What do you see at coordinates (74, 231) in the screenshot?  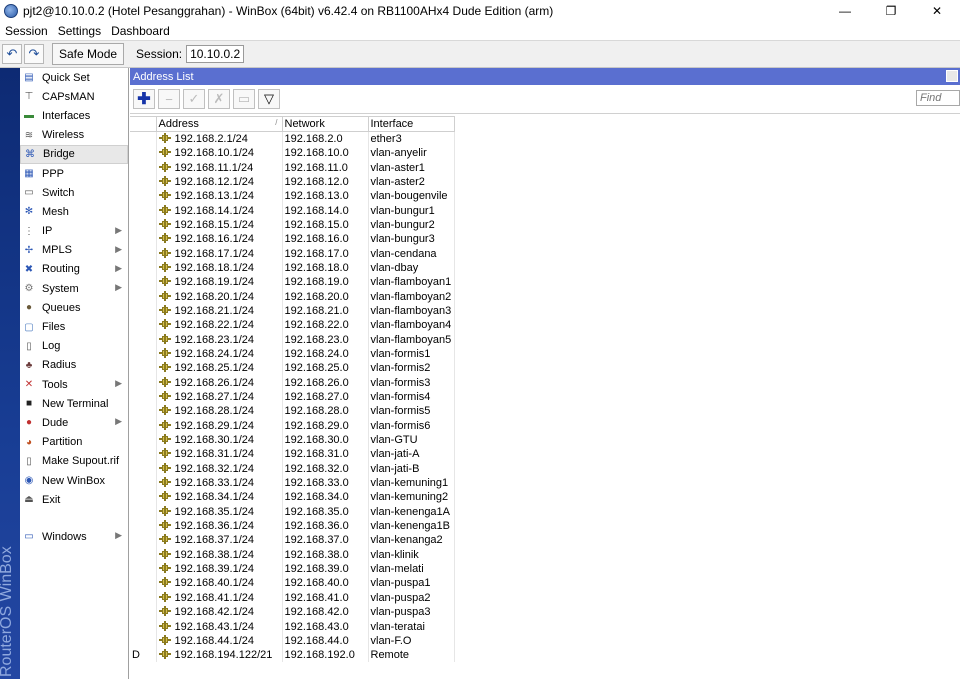 I see `sidebar-item-ip: ⋮ IP ▶` at bounding box center [74, 231].